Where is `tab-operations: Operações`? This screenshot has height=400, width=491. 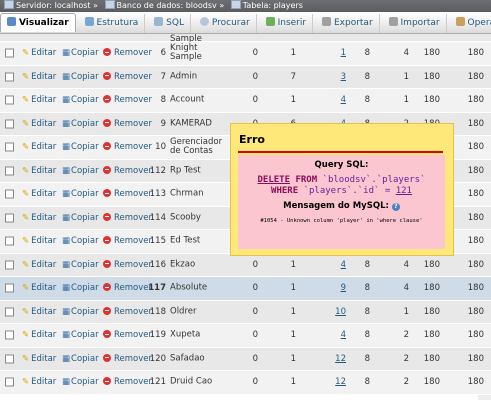
tab-operations: Operações is located at coordinates (470, 23).